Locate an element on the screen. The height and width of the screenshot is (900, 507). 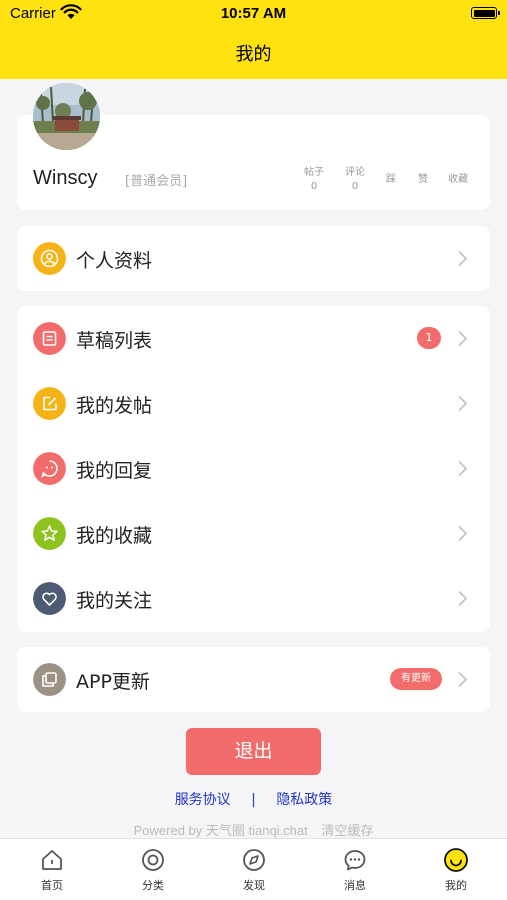
tab-label: 发现 is located at coordinates (254, 885).